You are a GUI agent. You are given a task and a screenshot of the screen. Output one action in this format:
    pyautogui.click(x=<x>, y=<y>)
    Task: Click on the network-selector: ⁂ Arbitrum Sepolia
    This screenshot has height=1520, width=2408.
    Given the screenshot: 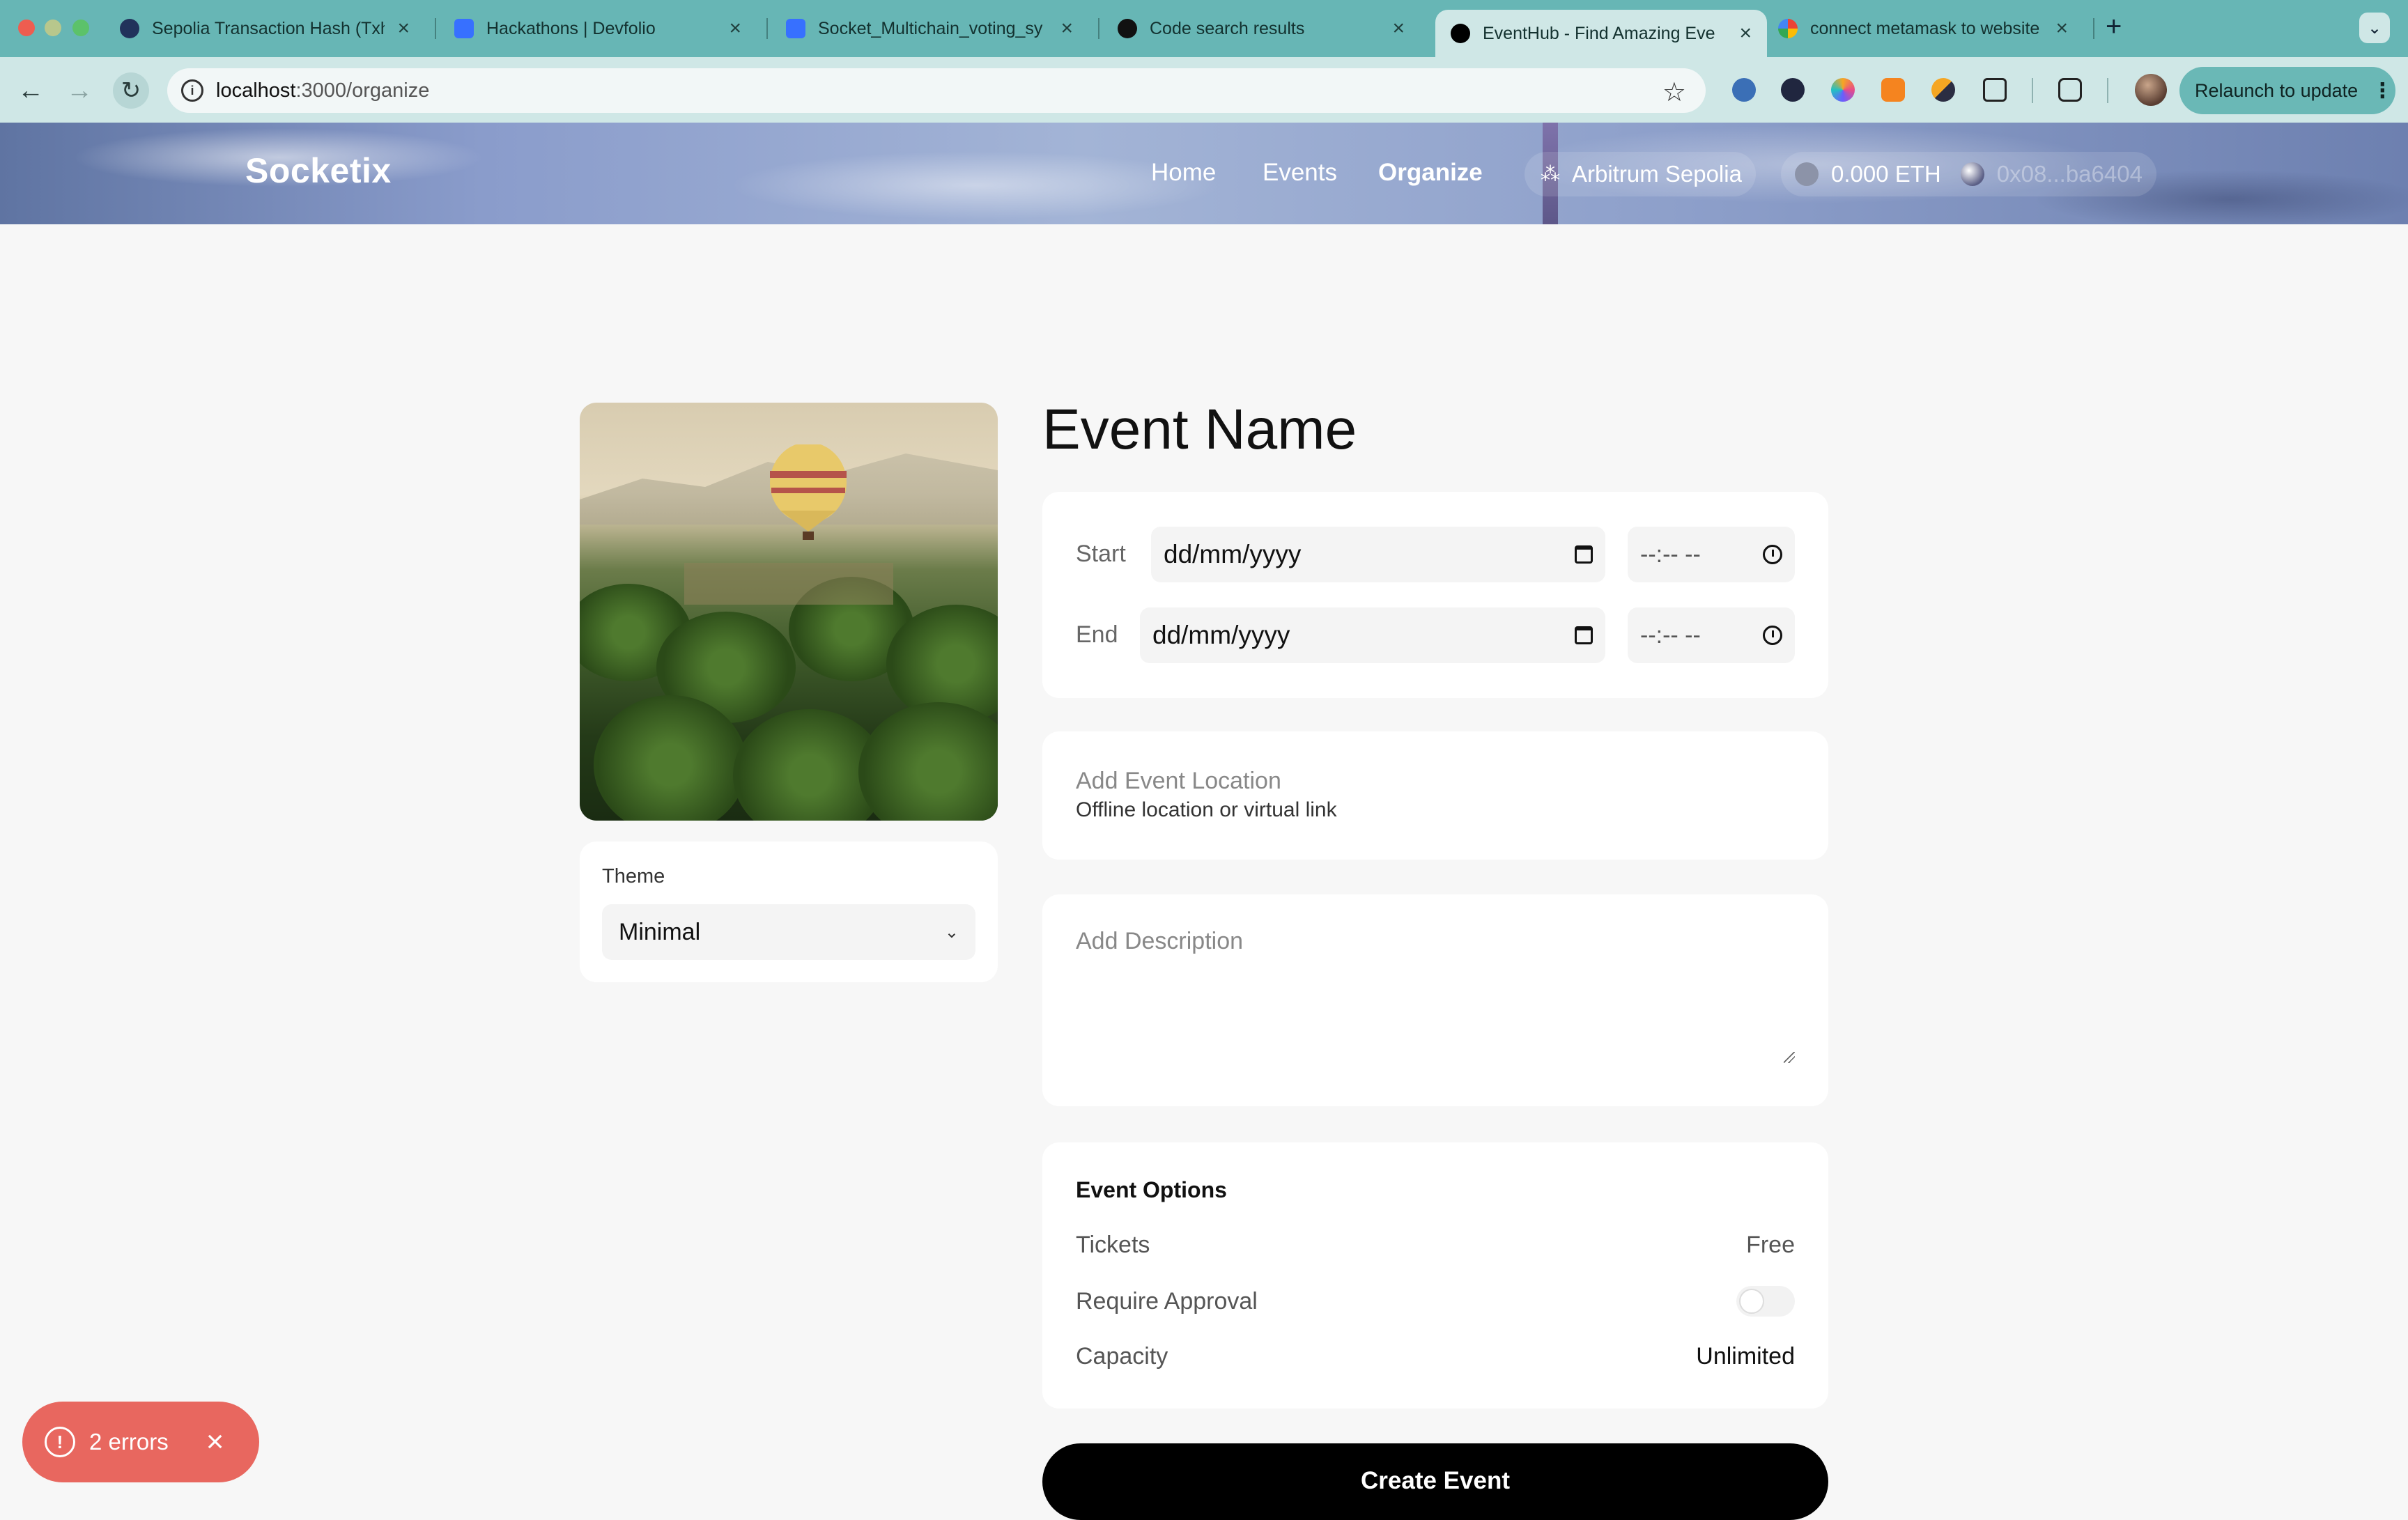 What is the action you would take?
    pyautogui.click(x=1641, y=174)
    